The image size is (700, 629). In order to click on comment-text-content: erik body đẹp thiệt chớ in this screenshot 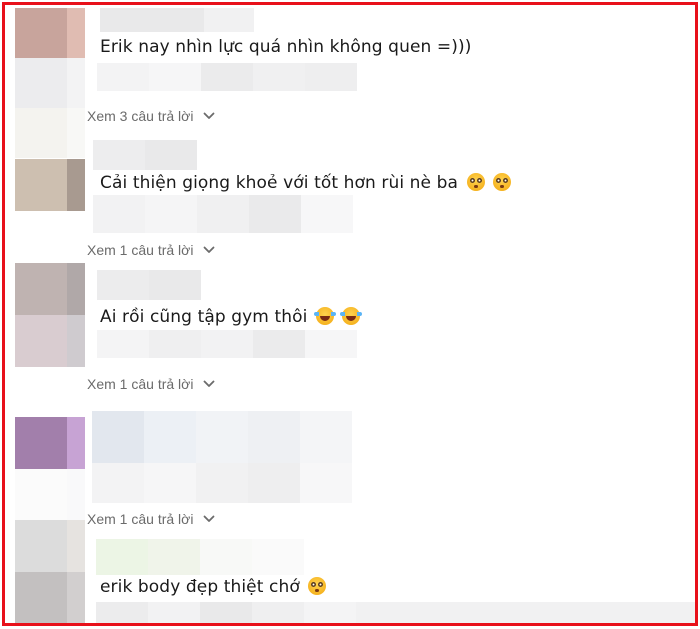, I will do `click(200, 587)`.